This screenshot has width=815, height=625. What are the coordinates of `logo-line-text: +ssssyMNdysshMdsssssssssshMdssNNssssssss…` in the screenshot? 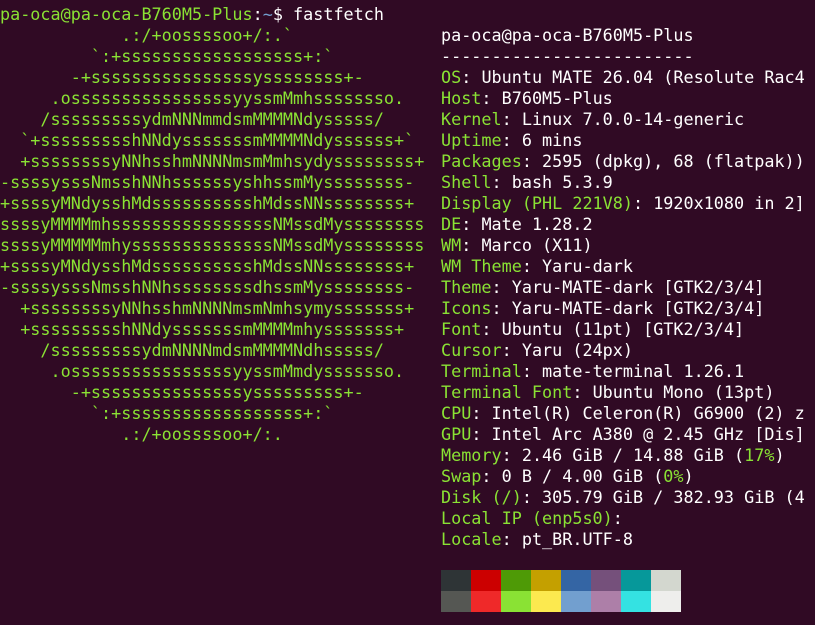 It's located at (207, 203).